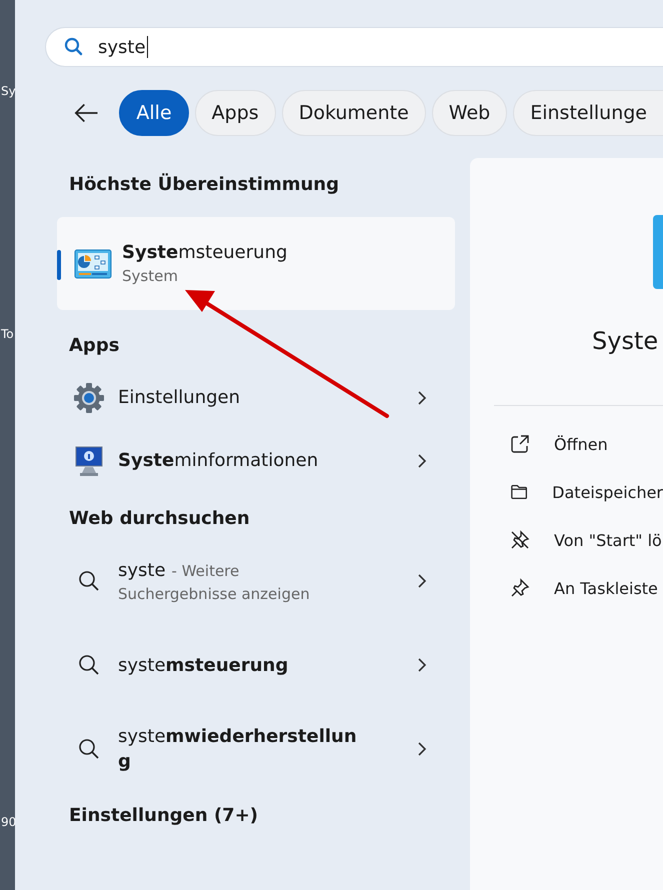  Describe the element at coordinates (520, 540) in the screenshot. I see `unpin-icon` at that location.